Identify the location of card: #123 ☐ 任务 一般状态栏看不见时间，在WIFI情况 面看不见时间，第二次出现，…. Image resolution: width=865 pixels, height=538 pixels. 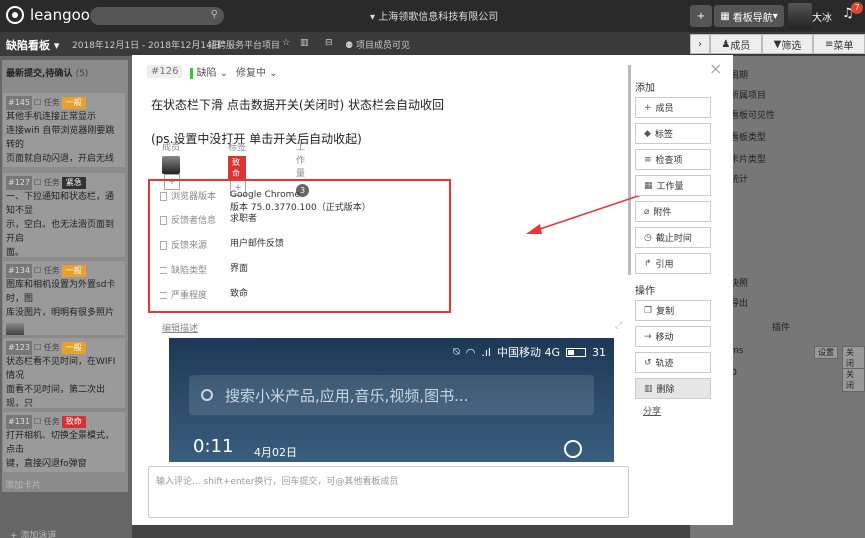
(64, 373).